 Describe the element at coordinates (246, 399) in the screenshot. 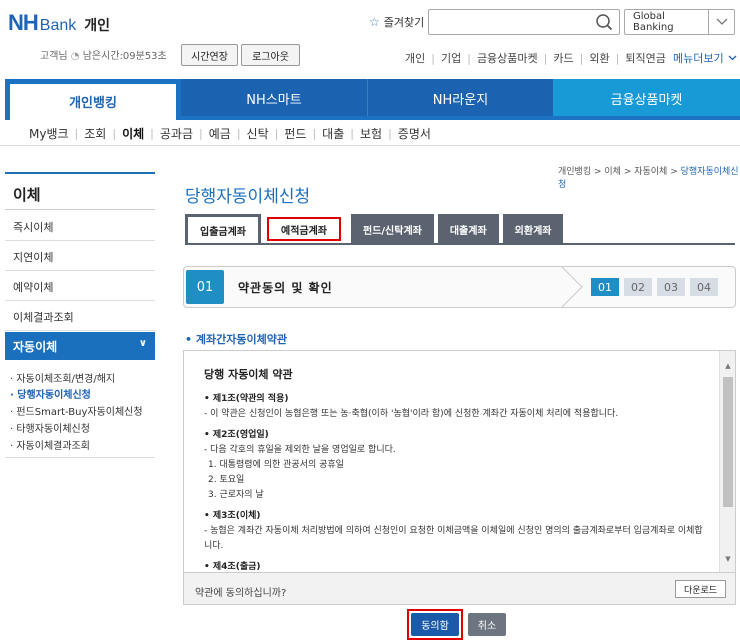

I see `terms-article-title: • 제1조(약관의 적용)` at that location.